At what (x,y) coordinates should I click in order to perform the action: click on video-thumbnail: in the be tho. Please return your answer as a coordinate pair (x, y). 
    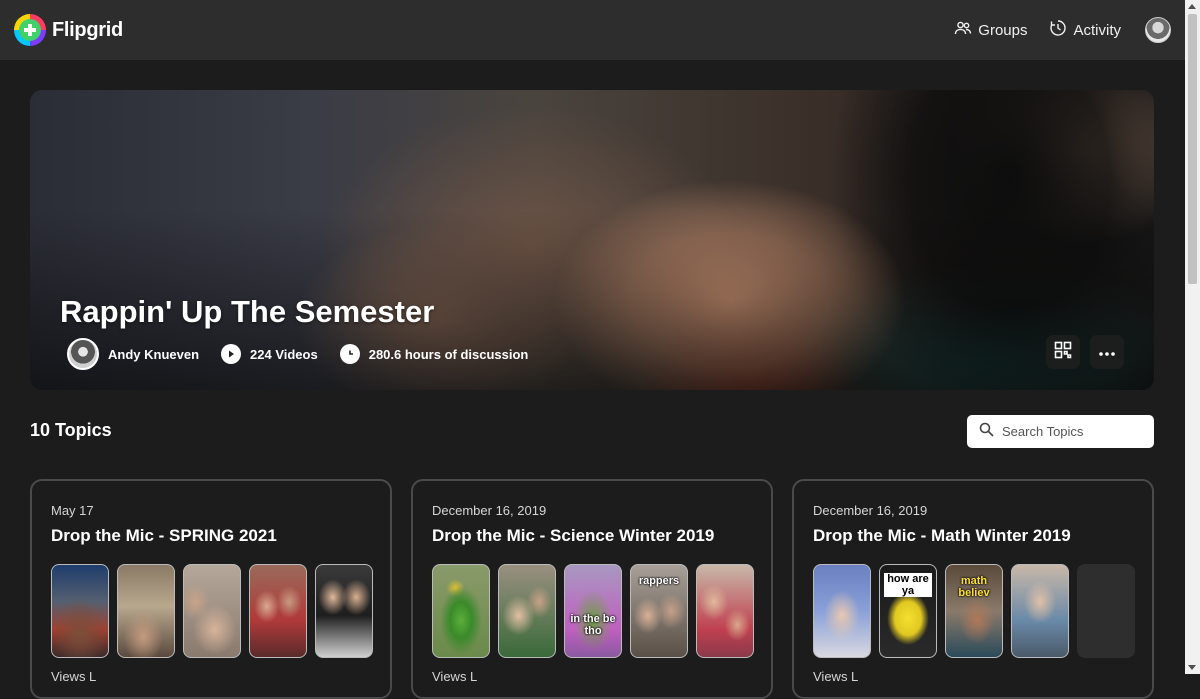
    Looking at the image, I should click on (593, 611).